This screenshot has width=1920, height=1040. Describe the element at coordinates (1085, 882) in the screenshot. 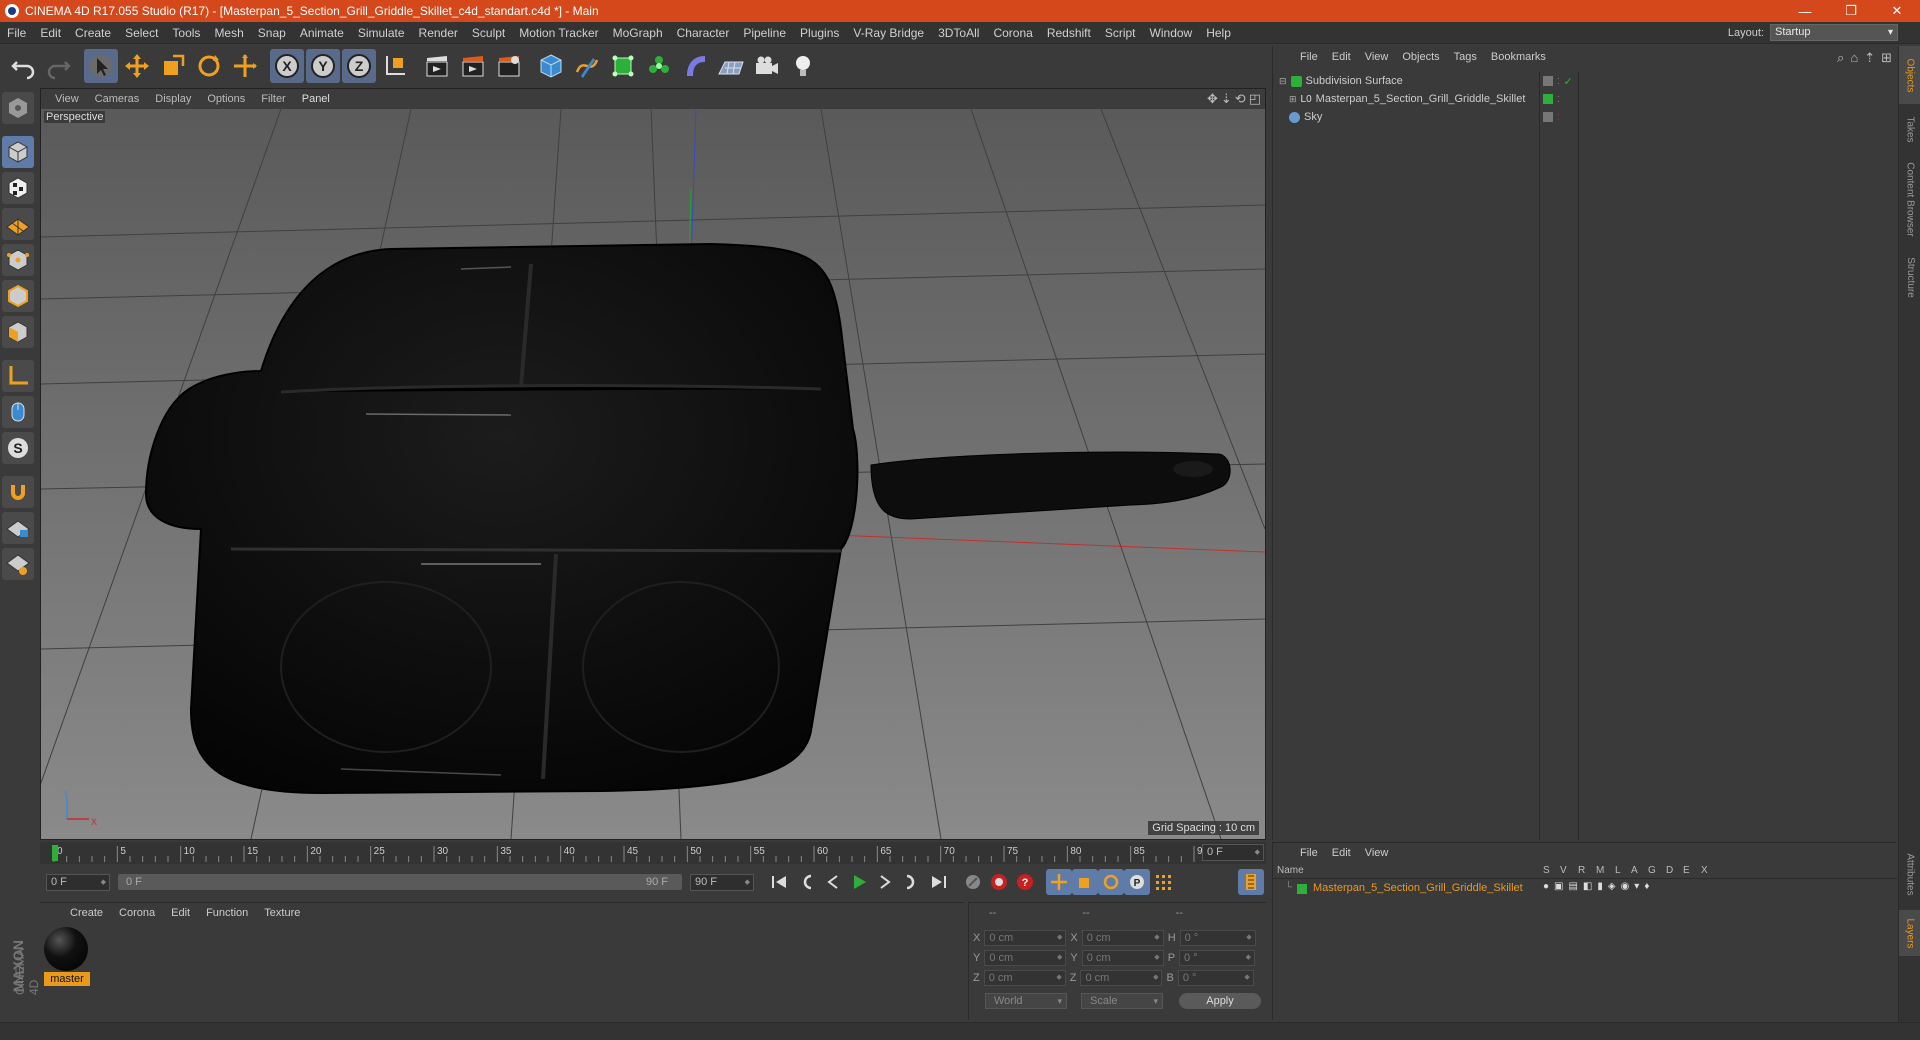

I see `key-scale-button` at that location.